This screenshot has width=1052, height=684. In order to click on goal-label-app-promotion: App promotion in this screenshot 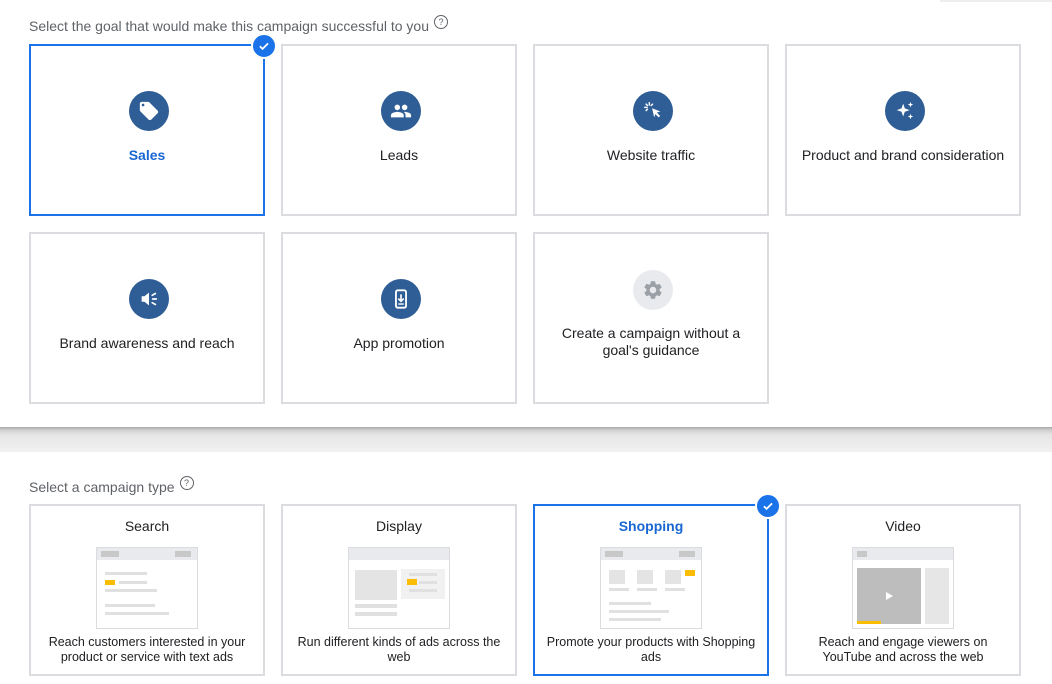, I will do `click(399, 343)`.